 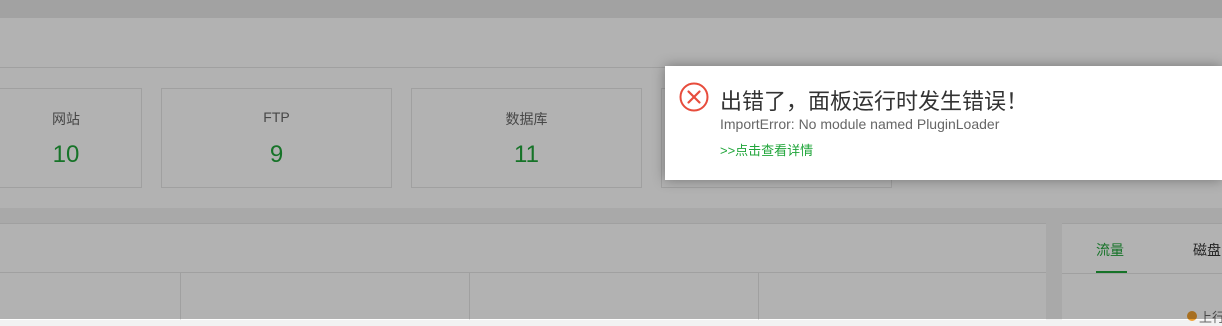 I want to click on view-details-link: >>点击查看详情, so click(x=766, y=149).